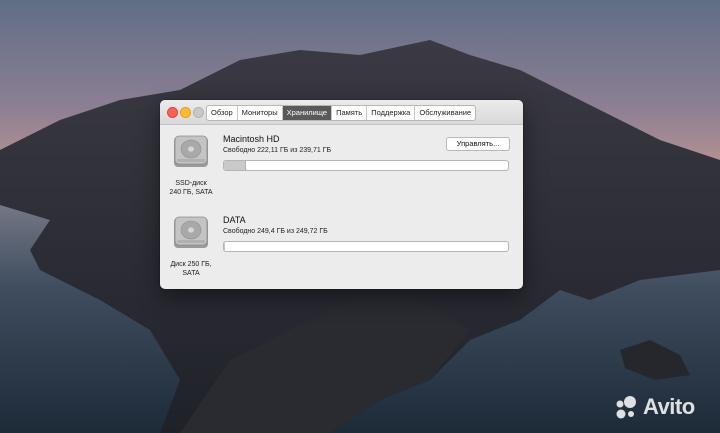 The image size is (720, 433). What do you see at coordinates (366, 246) in the screenshot?
I see `storage-usage-bar-data` at bounding box center [366, 246].